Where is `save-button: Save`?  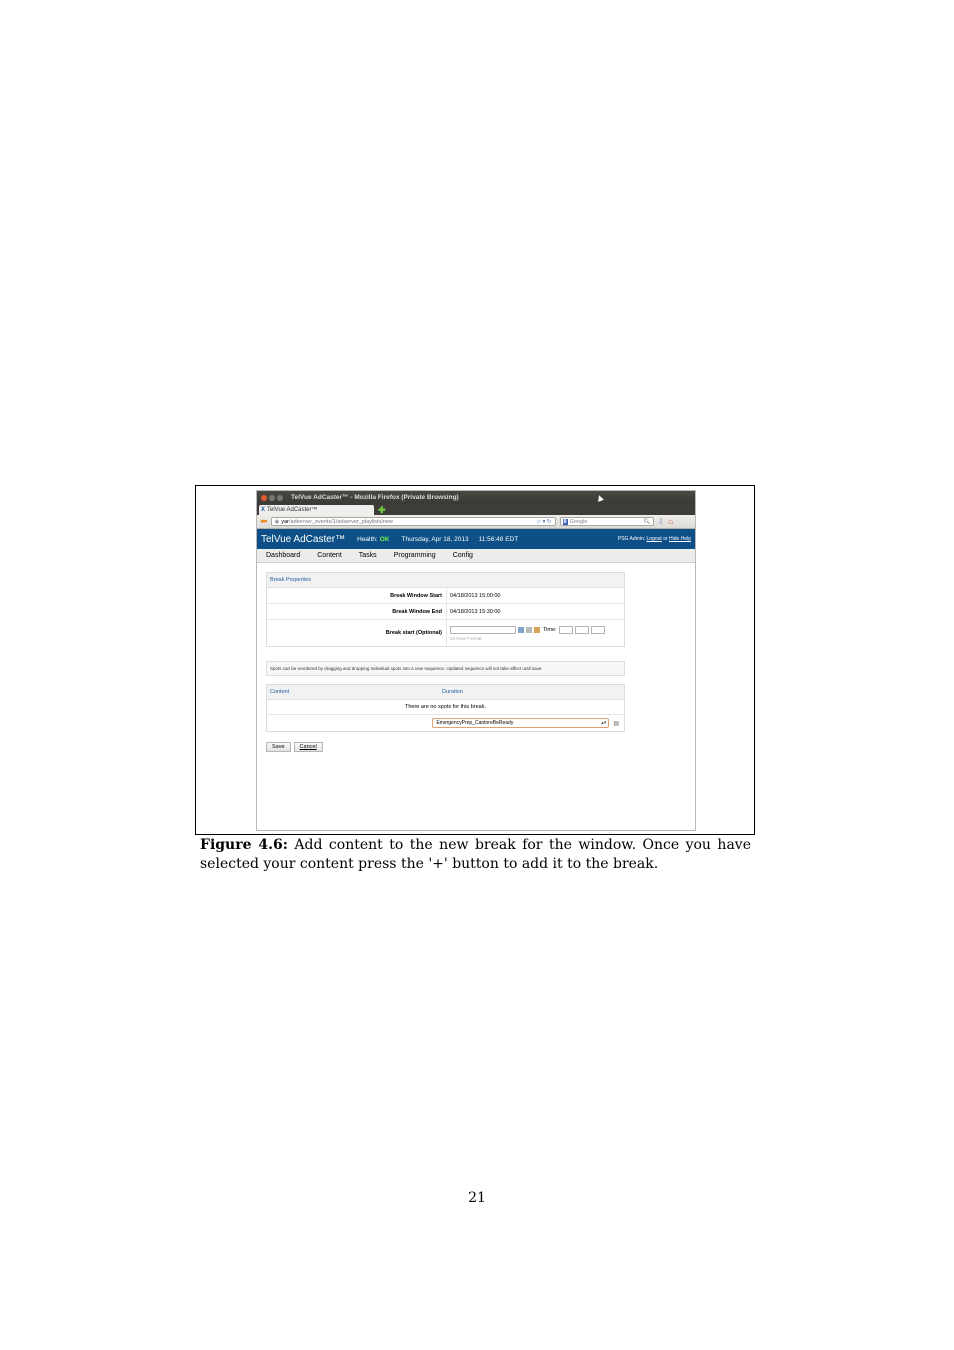
save-button: Save is located at coordinates (278, 747).